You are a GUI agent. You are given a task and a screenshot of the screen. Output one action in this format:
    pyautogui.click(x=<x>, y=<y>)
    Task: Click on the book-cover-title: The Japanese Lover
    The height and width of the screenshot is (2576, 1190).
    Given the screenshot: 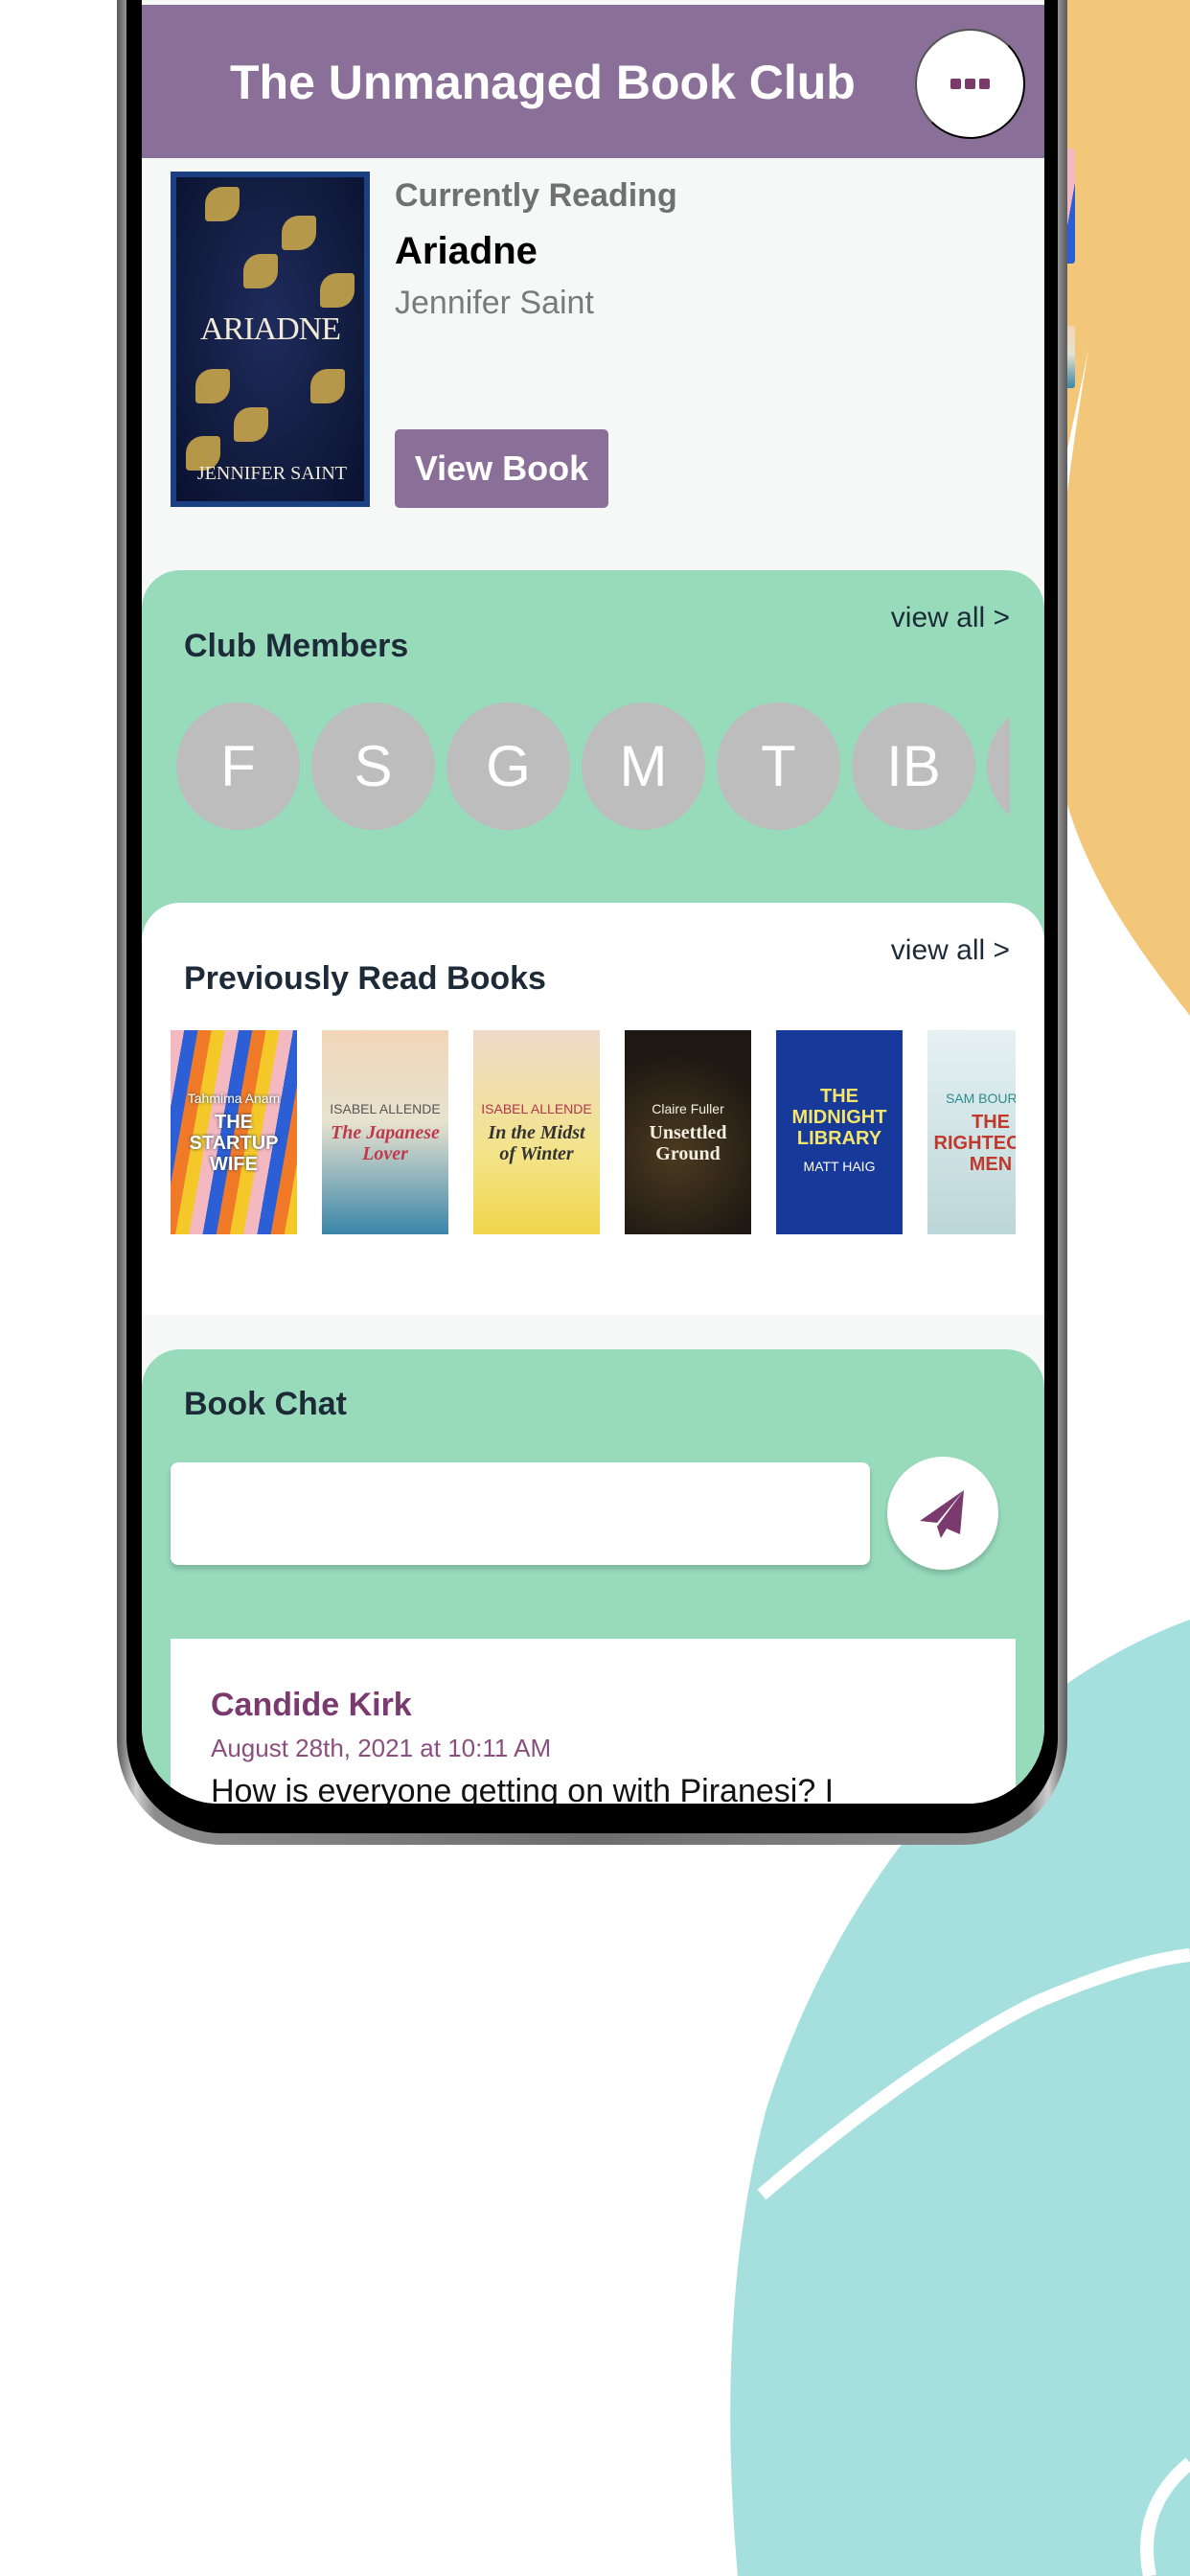 What is the action you would take?
    pyautogui.click(x=386, y=1142)
    